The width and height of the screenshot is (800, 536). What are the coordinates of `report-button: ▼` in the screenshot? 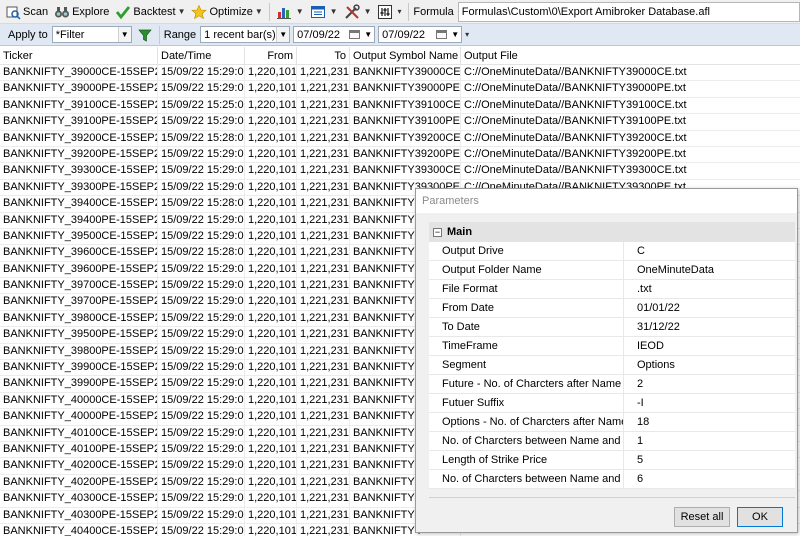 It's located at (290, 12).